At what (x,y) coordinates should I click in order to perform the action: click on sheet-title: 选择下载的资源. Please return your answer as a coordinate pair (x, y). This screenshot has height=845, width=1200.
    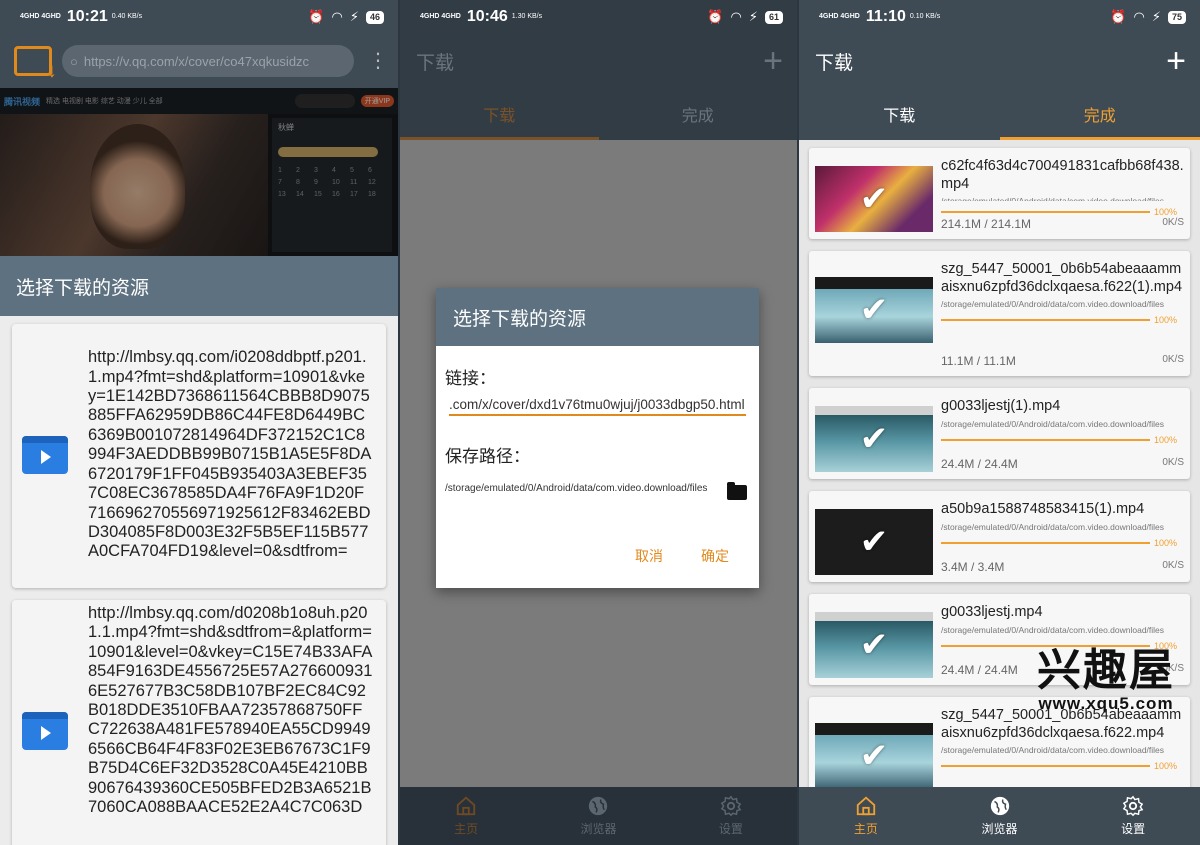
    Looking at the image, I should click on (199, 286).